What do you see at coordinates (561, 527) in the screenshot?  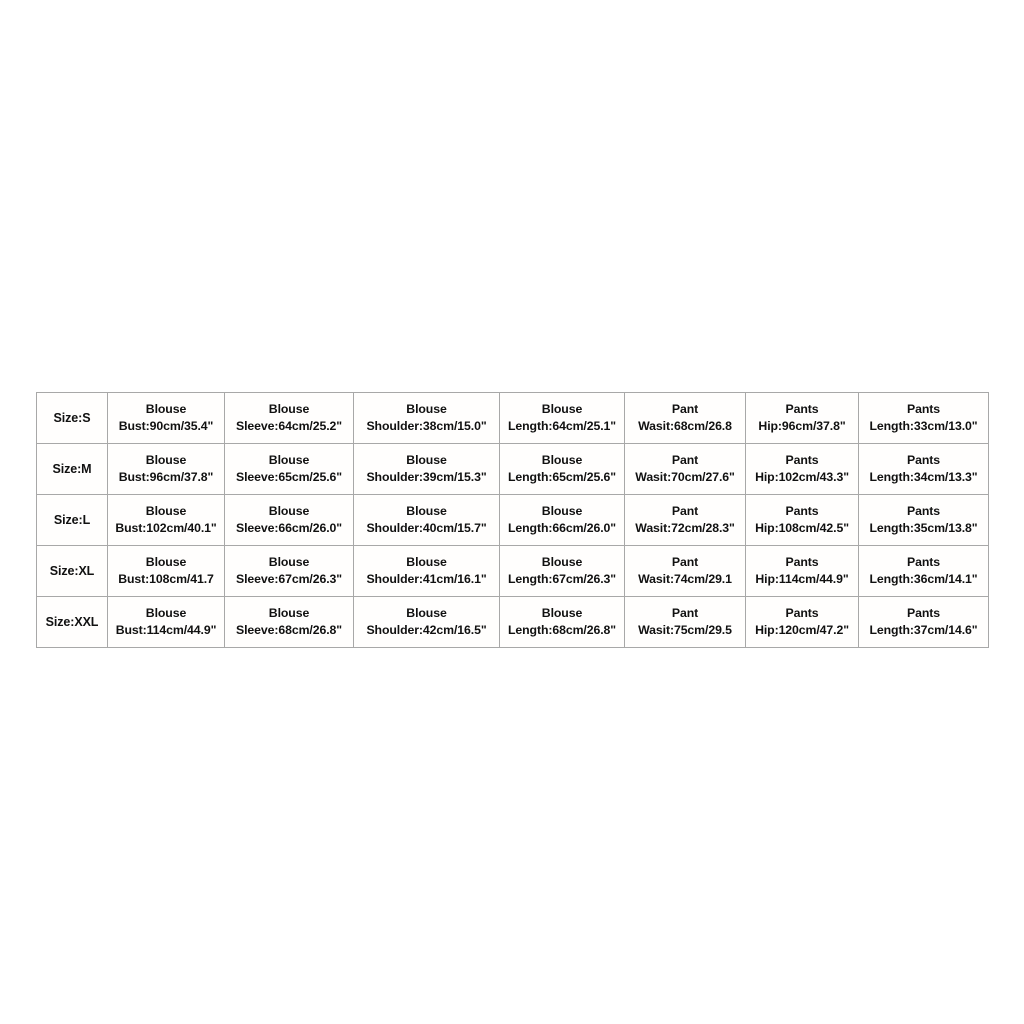 I see `measurement-value: Length:66cm/26.0"` at bounding box center [561, 527].